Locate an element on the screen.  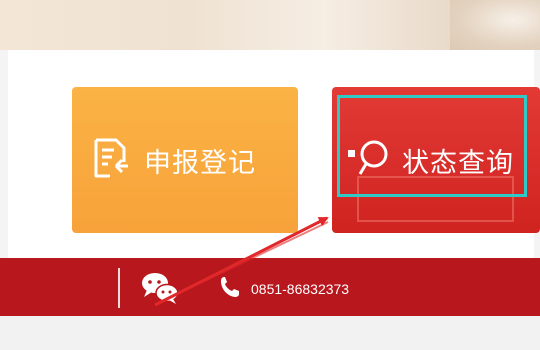
annotation-arrow-shadow is located at coordinates (262, 253).